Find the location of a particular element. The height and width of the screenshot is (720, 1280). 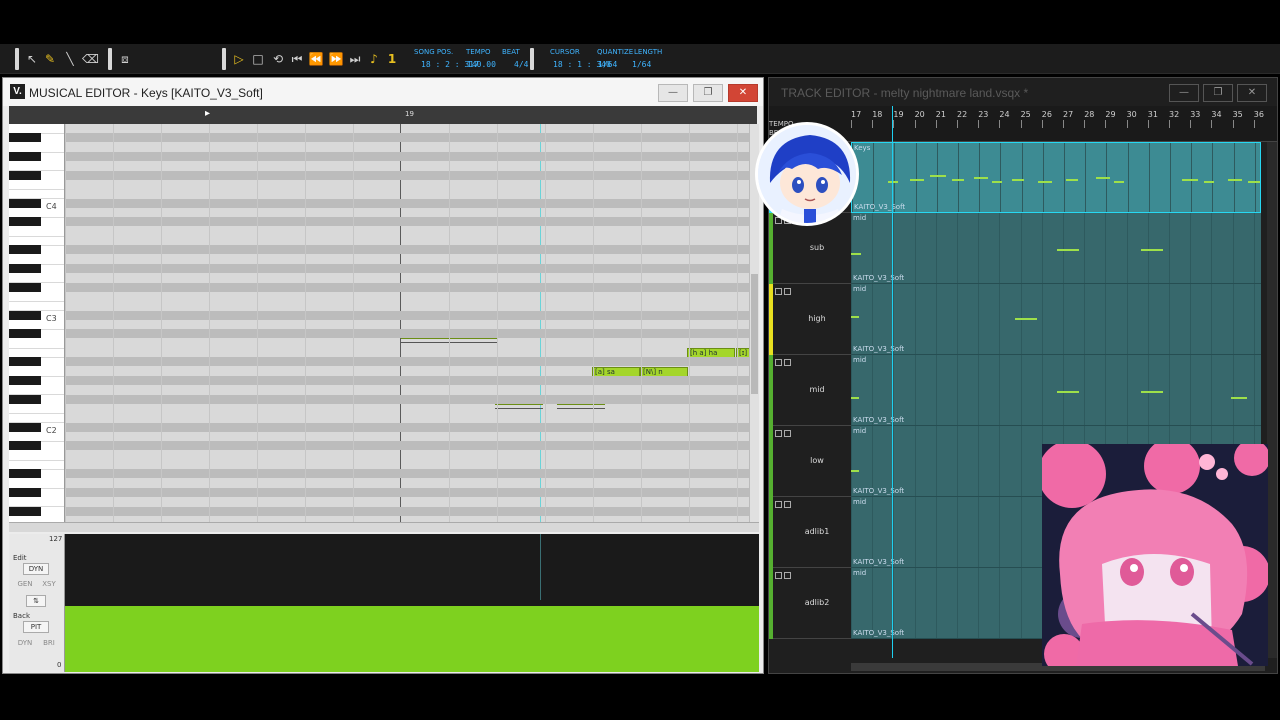

minimize-button: — is located at coordinates (673, 93).